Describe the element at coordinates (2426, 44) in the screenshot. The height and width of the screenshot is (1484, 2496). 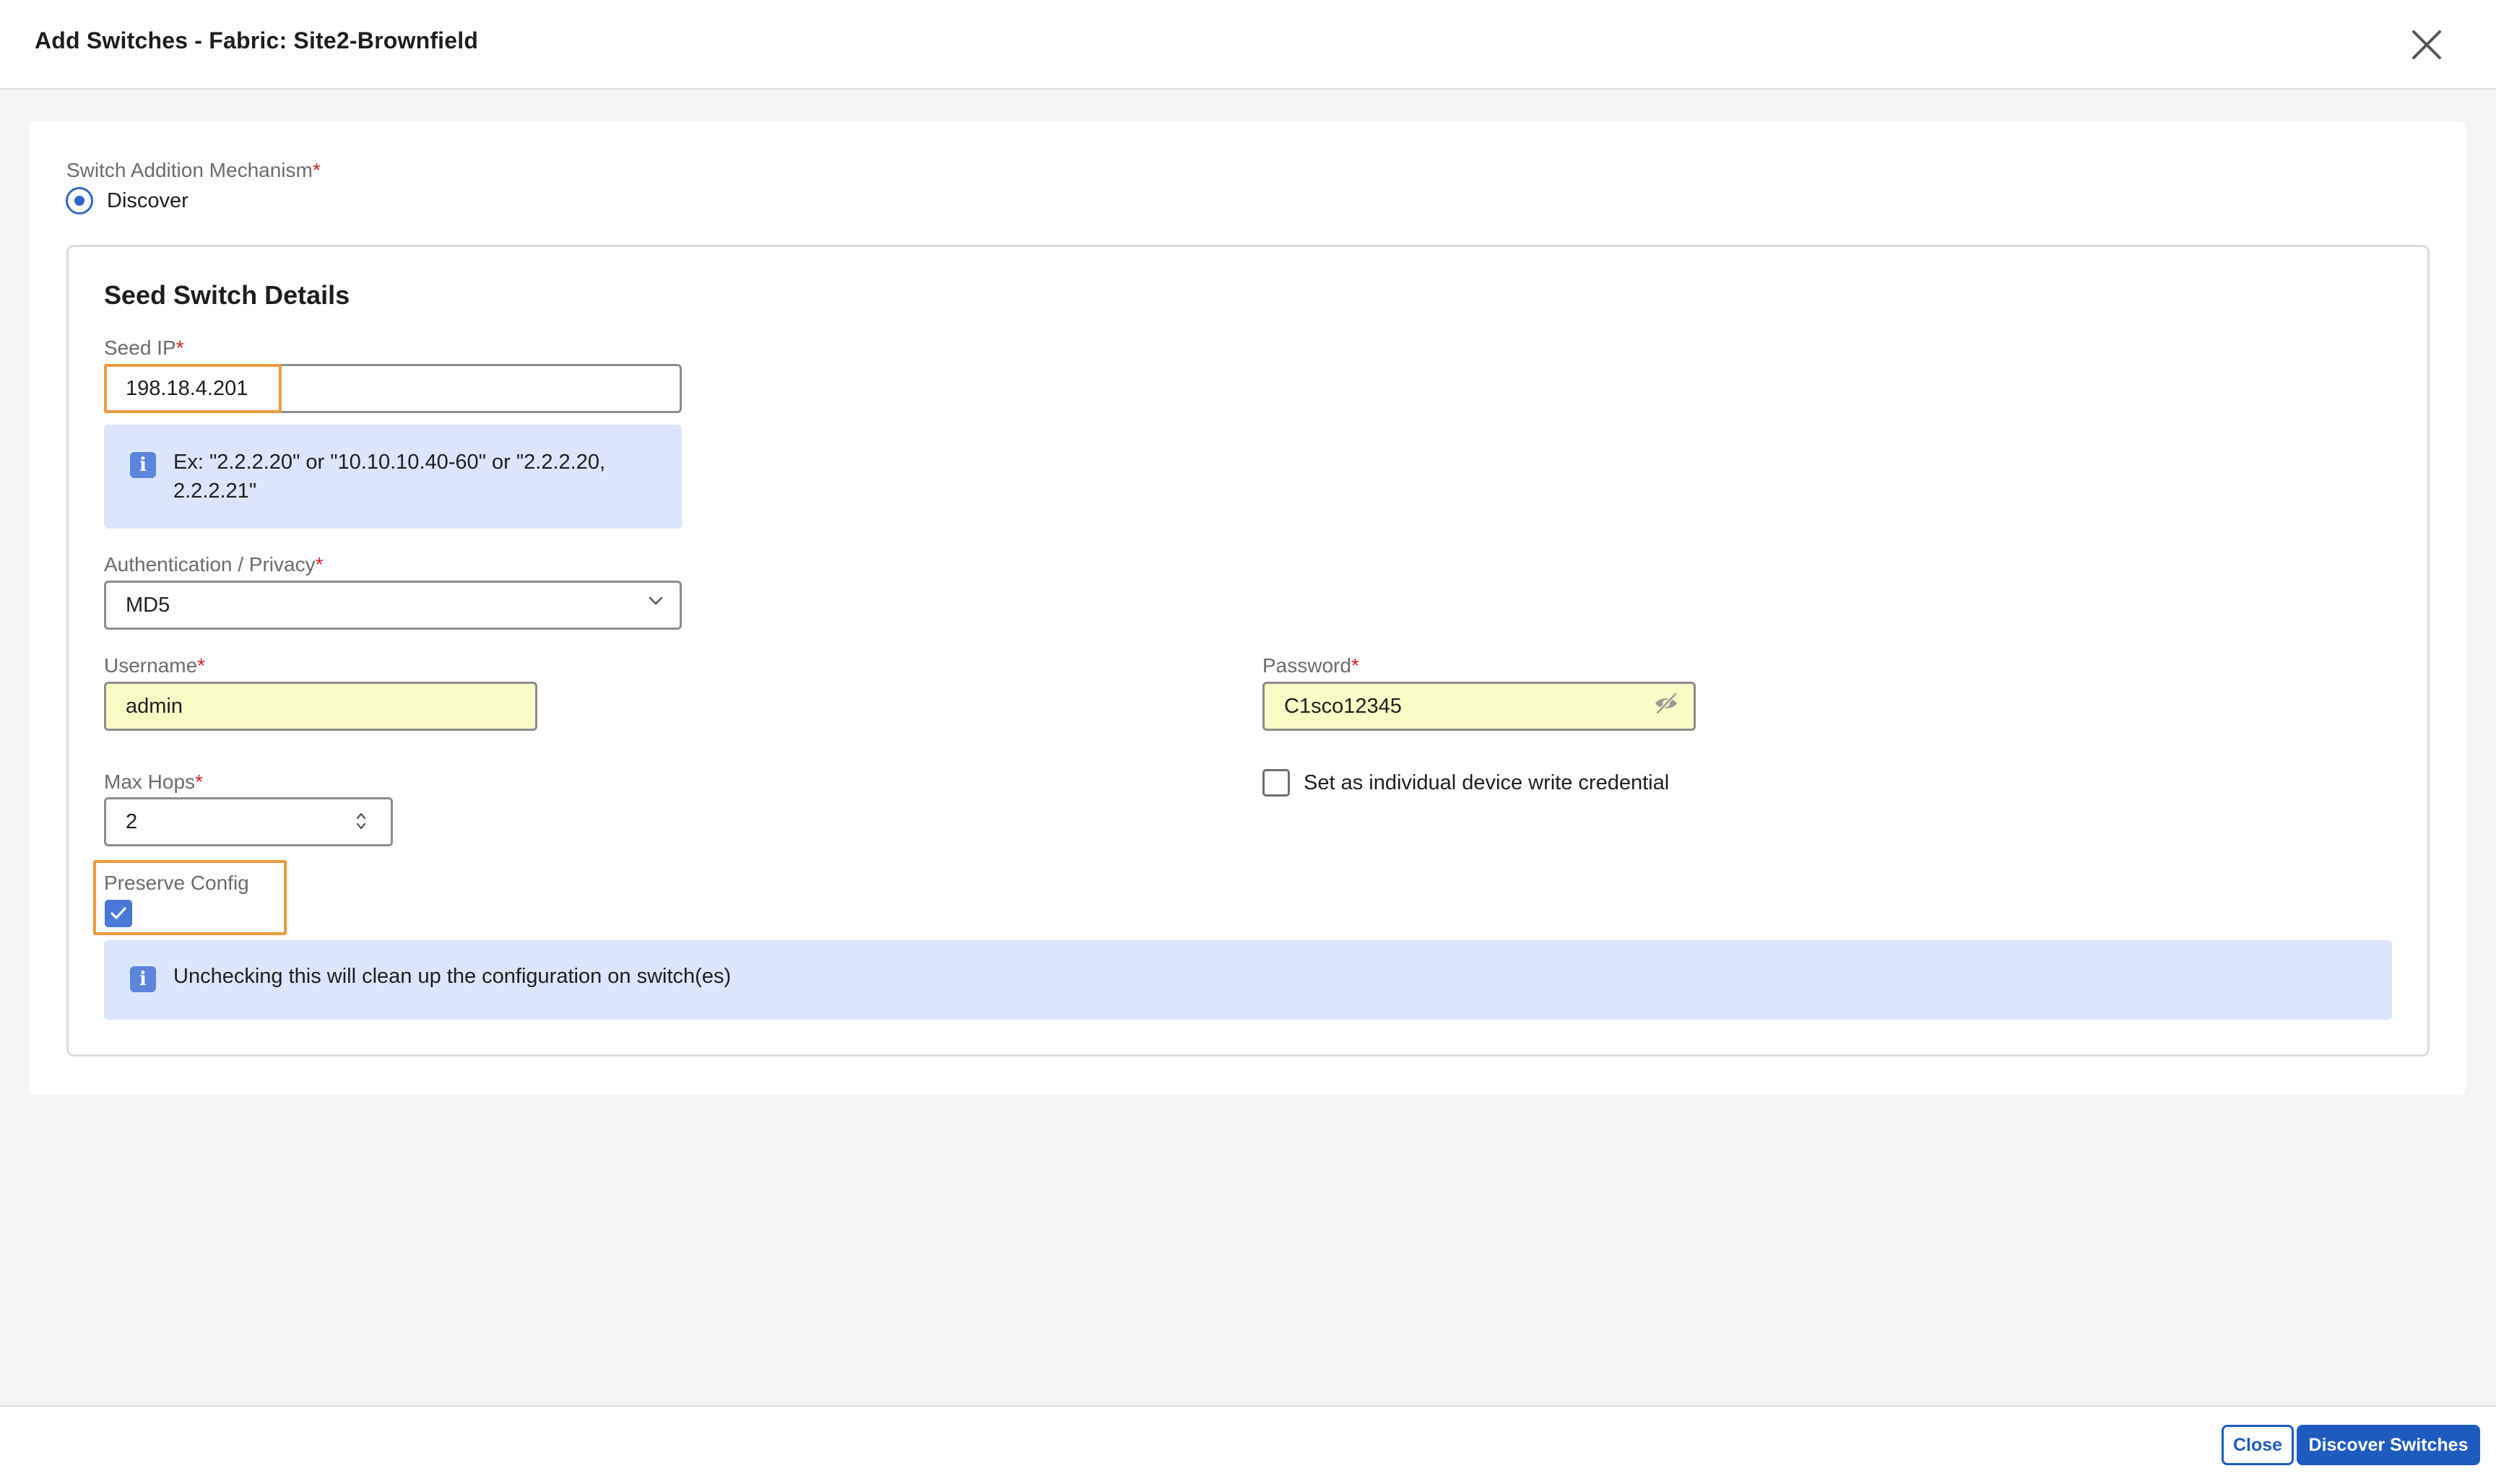
I see `close-icon` at that location.